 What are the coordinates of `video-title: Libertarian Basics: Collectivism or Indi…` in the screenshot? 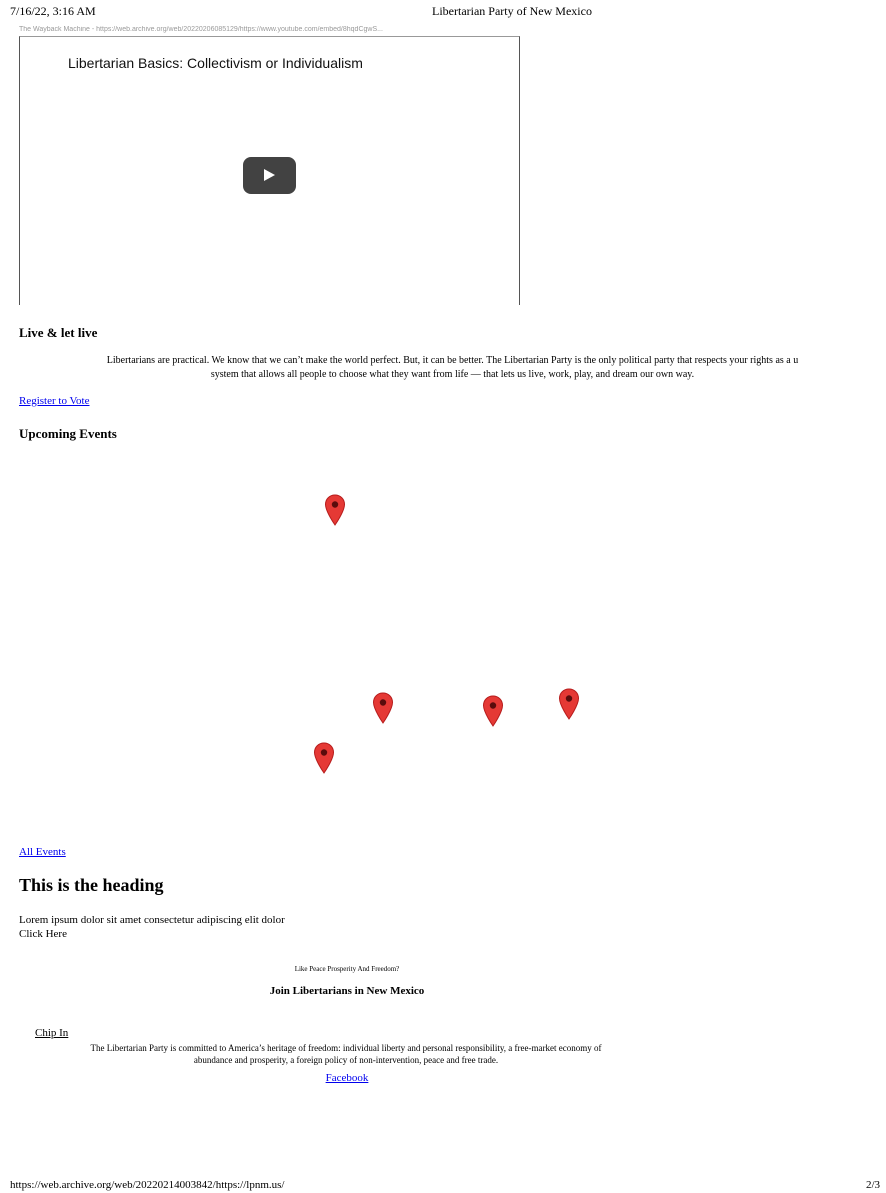 It's located at (215, 63).